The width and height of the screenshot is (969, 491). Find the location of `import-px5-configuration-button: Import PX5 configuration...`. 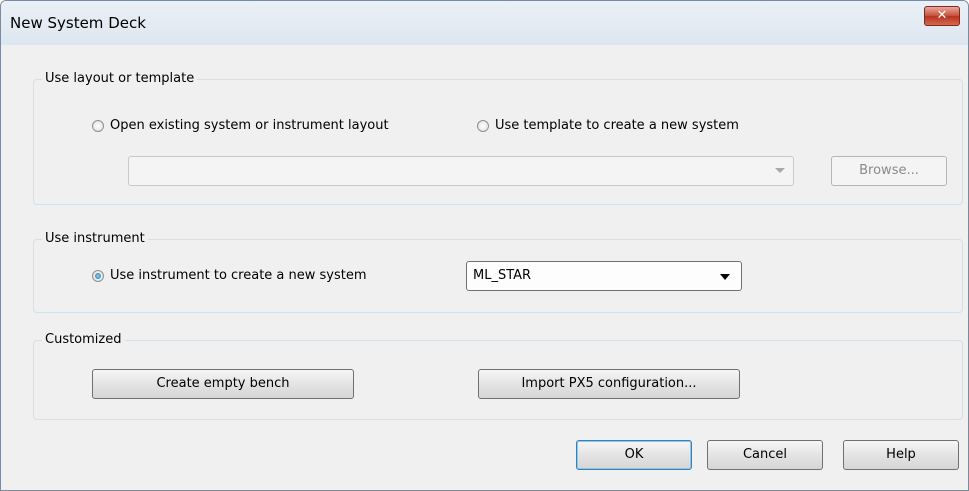

import-px5-configuration-button: Import PX5 configuration... is located at coordinates (609, 384).